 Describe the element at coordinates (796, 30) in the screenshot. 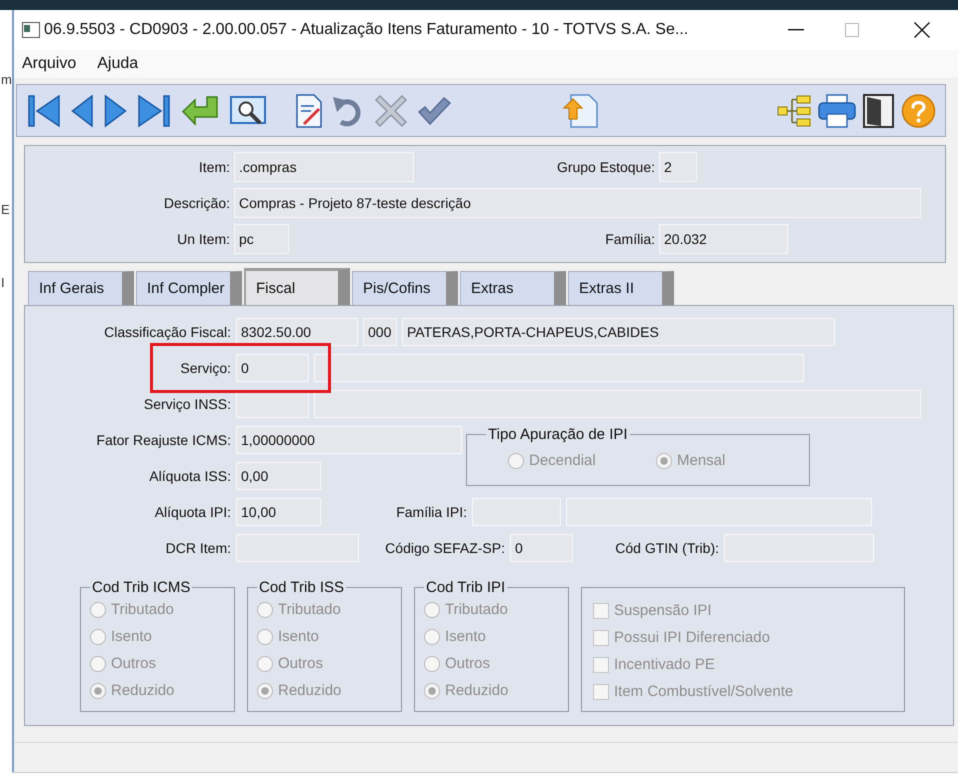

I see `minimize-icon` at that location.